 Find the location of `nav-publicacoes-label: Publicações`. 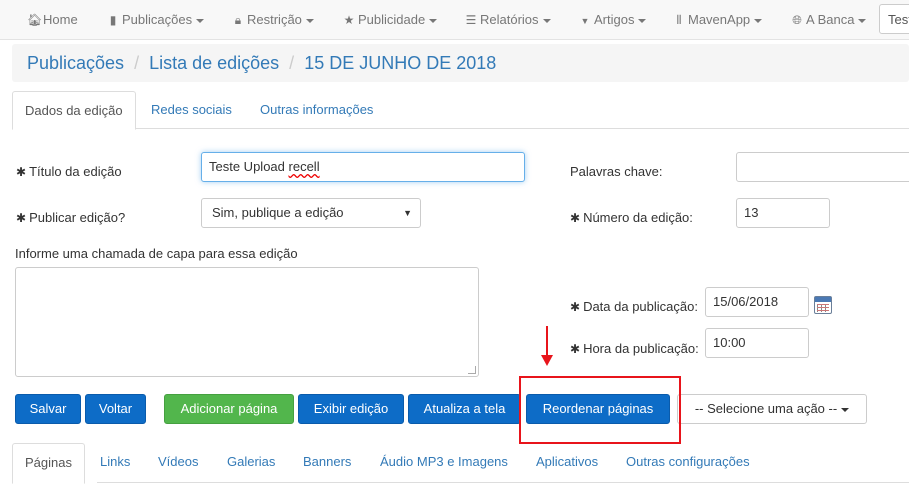

nav-publicacoes-label: Publicações is located at coordinates (157, 19).